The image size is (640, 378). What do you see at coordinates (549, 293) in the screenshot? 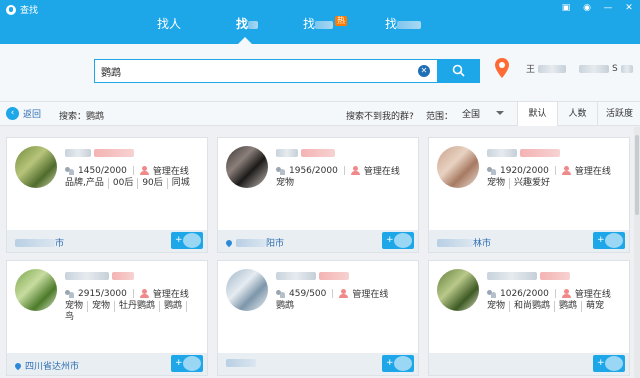
I see `group-stats: 1026/2000 管理在线` at bounding box center [549, 293].